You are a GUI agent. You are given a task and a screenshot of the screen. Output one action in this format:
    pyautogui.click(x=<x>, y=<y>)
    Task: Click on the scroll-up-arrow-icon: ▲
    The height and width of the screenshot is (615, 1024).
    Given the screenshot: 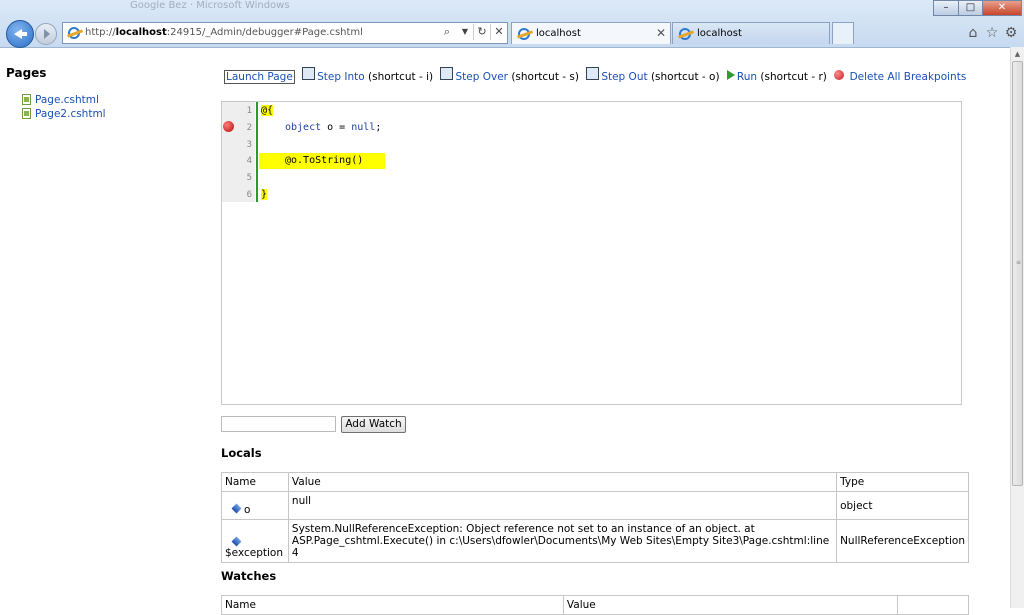 What is the action you would take?
    pyautogui.click(x=1017, y=54)
    